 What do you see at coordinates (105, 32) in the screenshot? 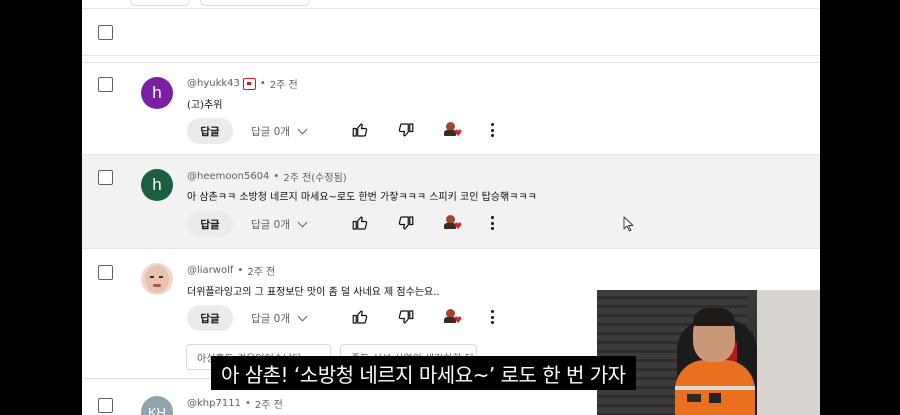
I see `select-all-checkbox` at bounding box center [105, 32].